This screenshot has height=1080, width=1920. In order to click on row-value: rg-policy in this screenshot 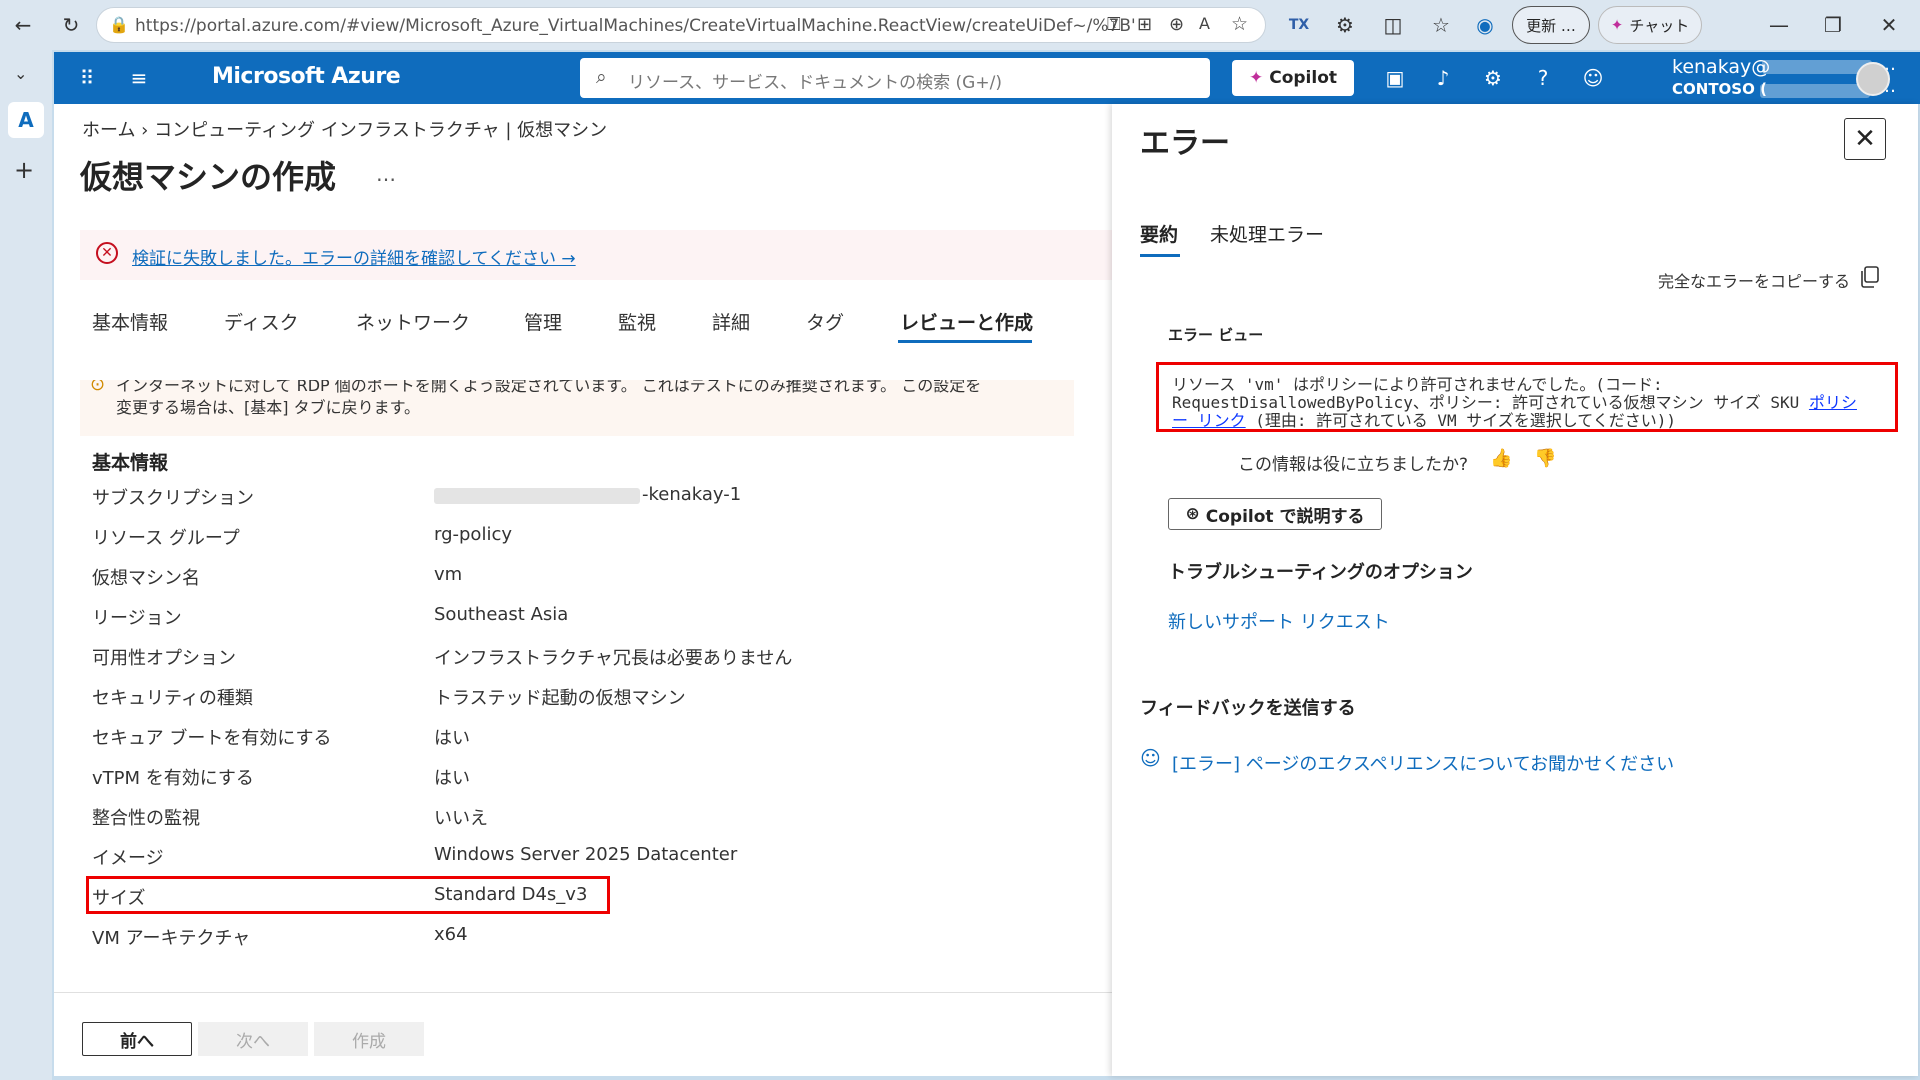, I will do `click(473, 534)`.